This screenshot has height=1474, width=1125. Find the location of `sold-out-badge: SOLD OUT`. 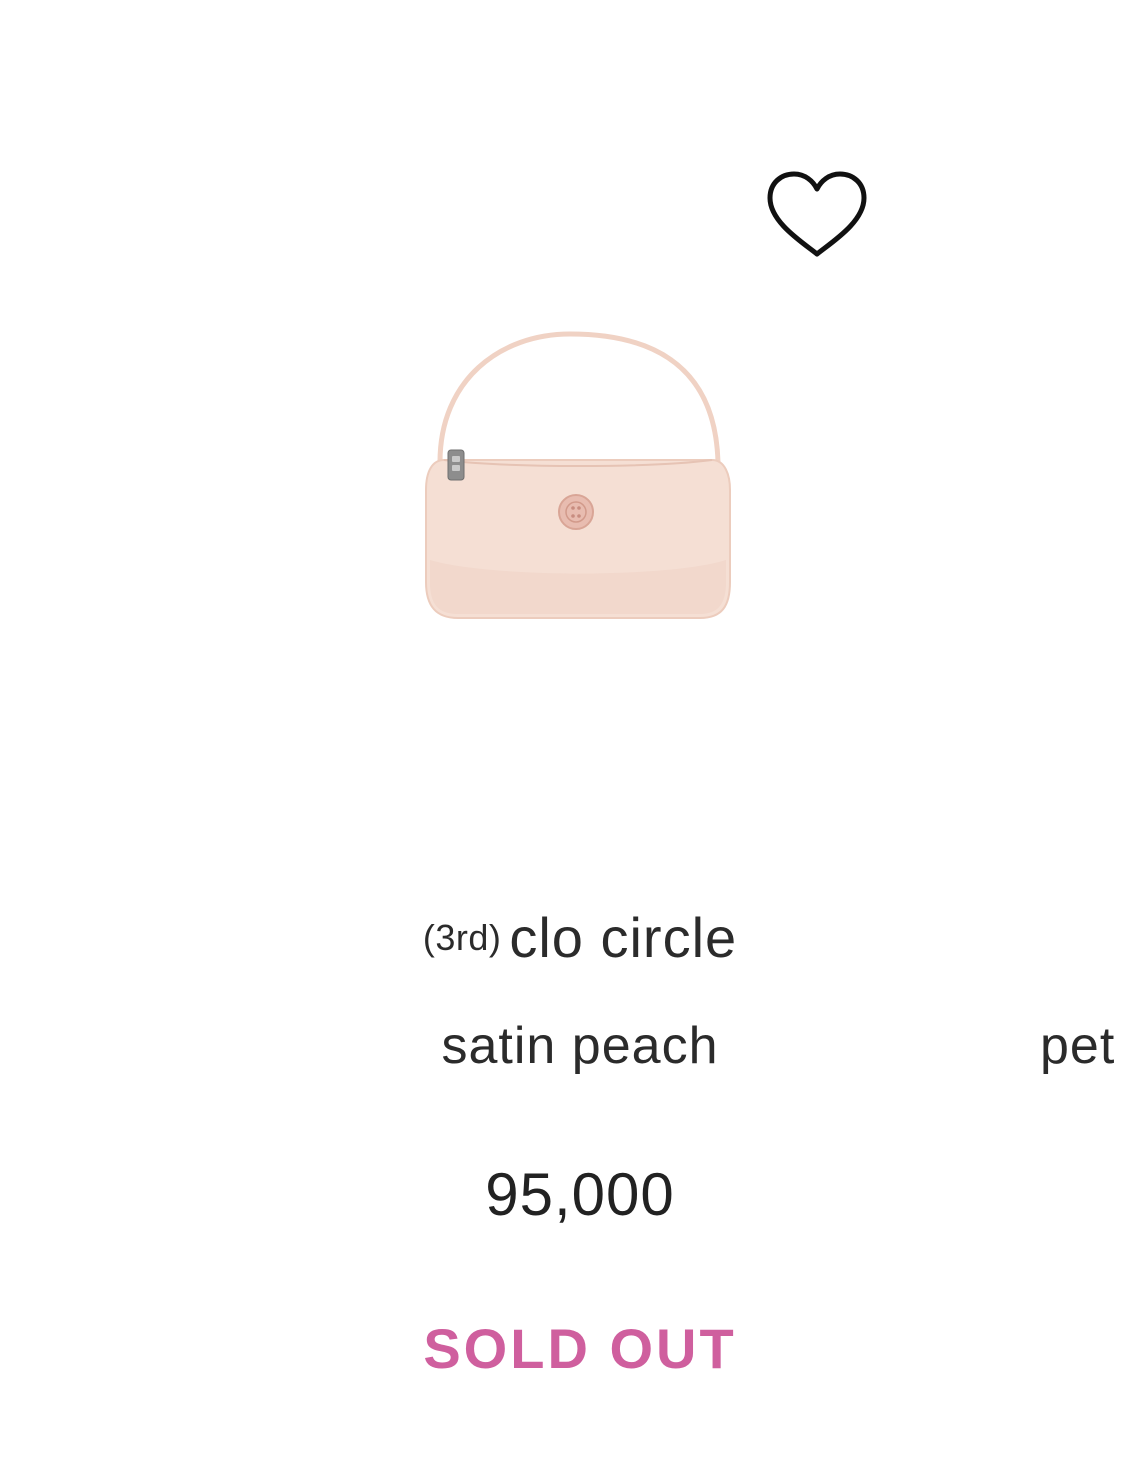

sold-out-badge: SOLD OUT is located at coordinates (580, 1348).